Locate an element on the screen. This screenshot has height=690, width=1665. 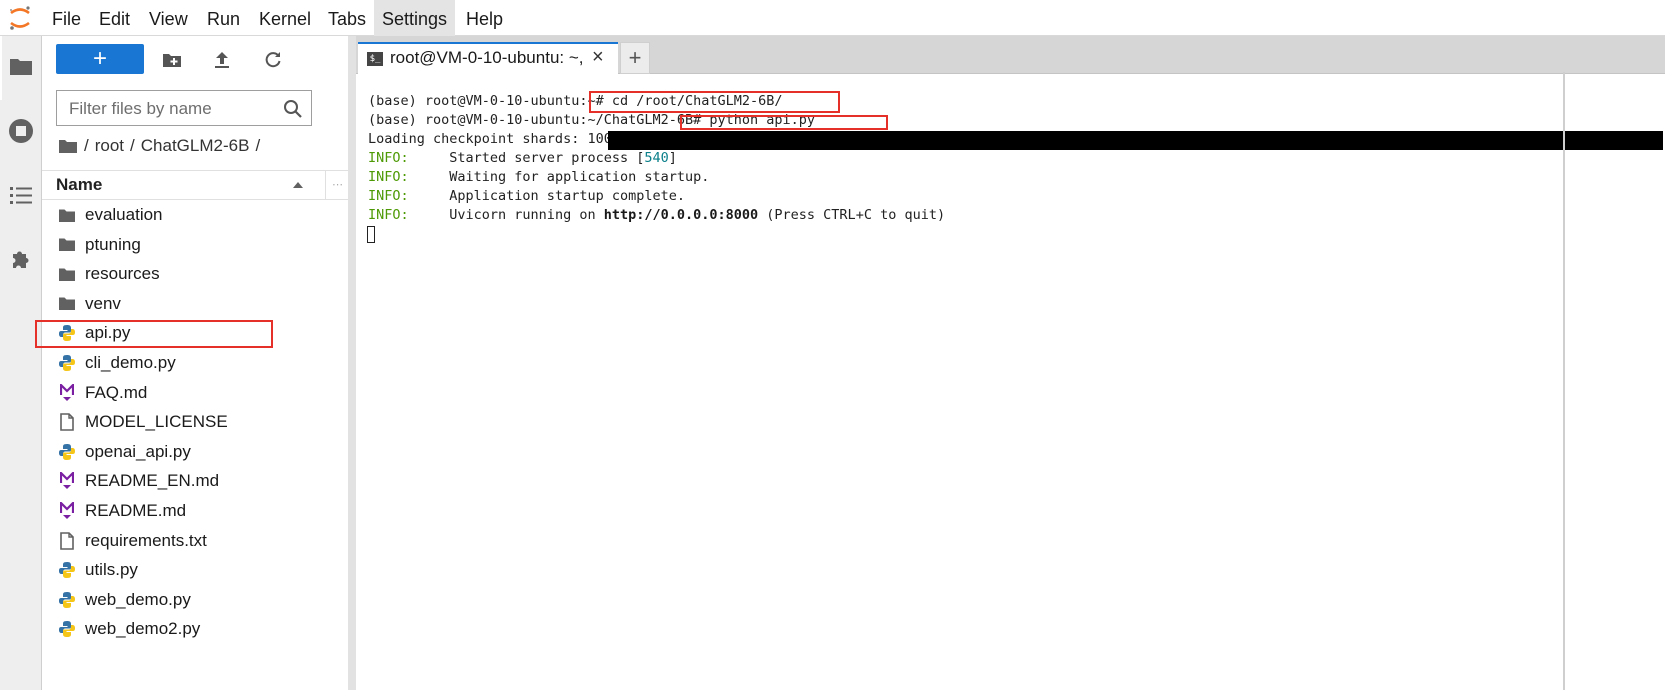
activity-active-indicator is located at coordinates (1, 68).